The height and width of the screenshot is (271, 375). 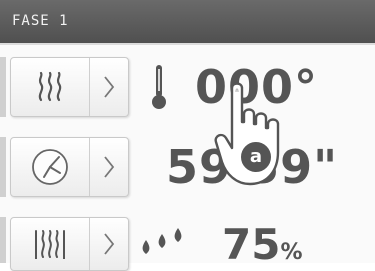 I want to click on step-badge: a, so click(x=256, y=157).